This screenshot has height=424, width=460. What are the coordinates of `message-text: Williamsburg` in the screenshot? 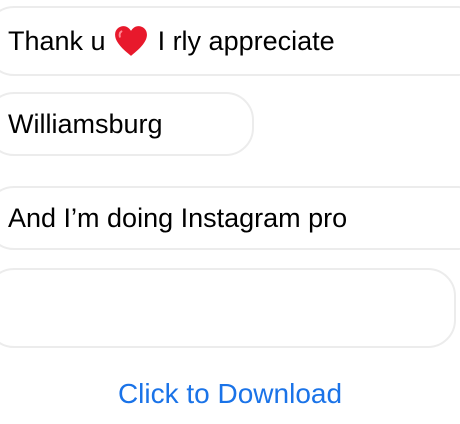 It's located at (85, 123).